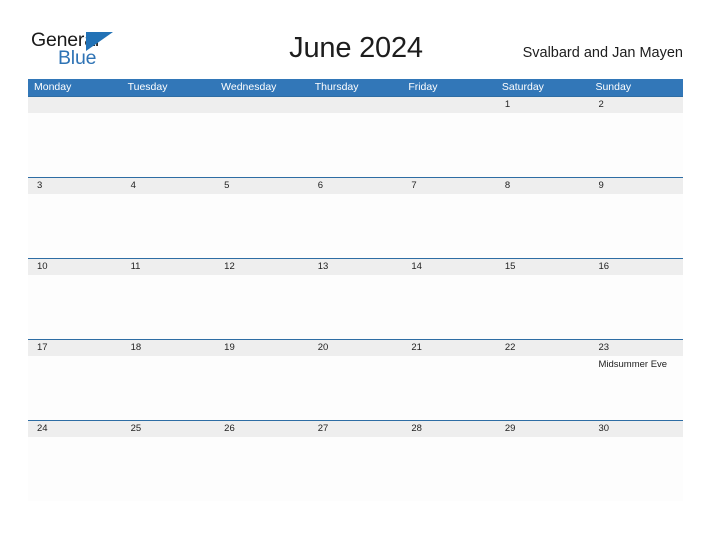 This screenshot has height=550, width=712. I want to click on day-number: 4, so click(169, 186).